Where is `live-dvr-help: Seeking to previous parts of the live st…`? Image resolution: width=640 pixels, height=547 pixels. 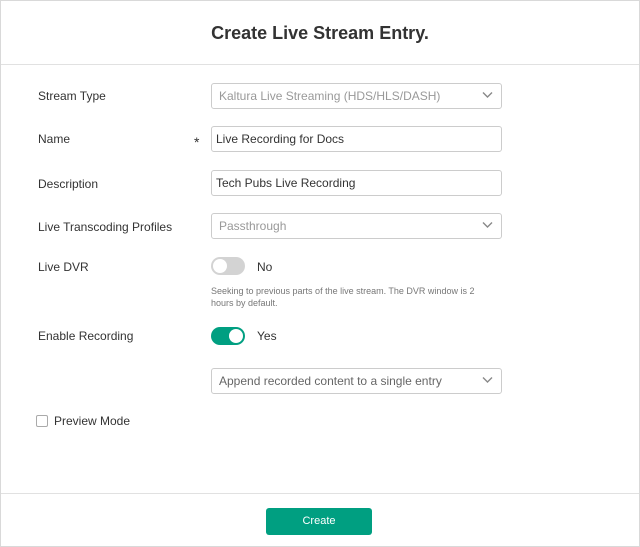 live-dvr-help: Seeking to previous parts of the live st… is located at coordinates (343, 297).